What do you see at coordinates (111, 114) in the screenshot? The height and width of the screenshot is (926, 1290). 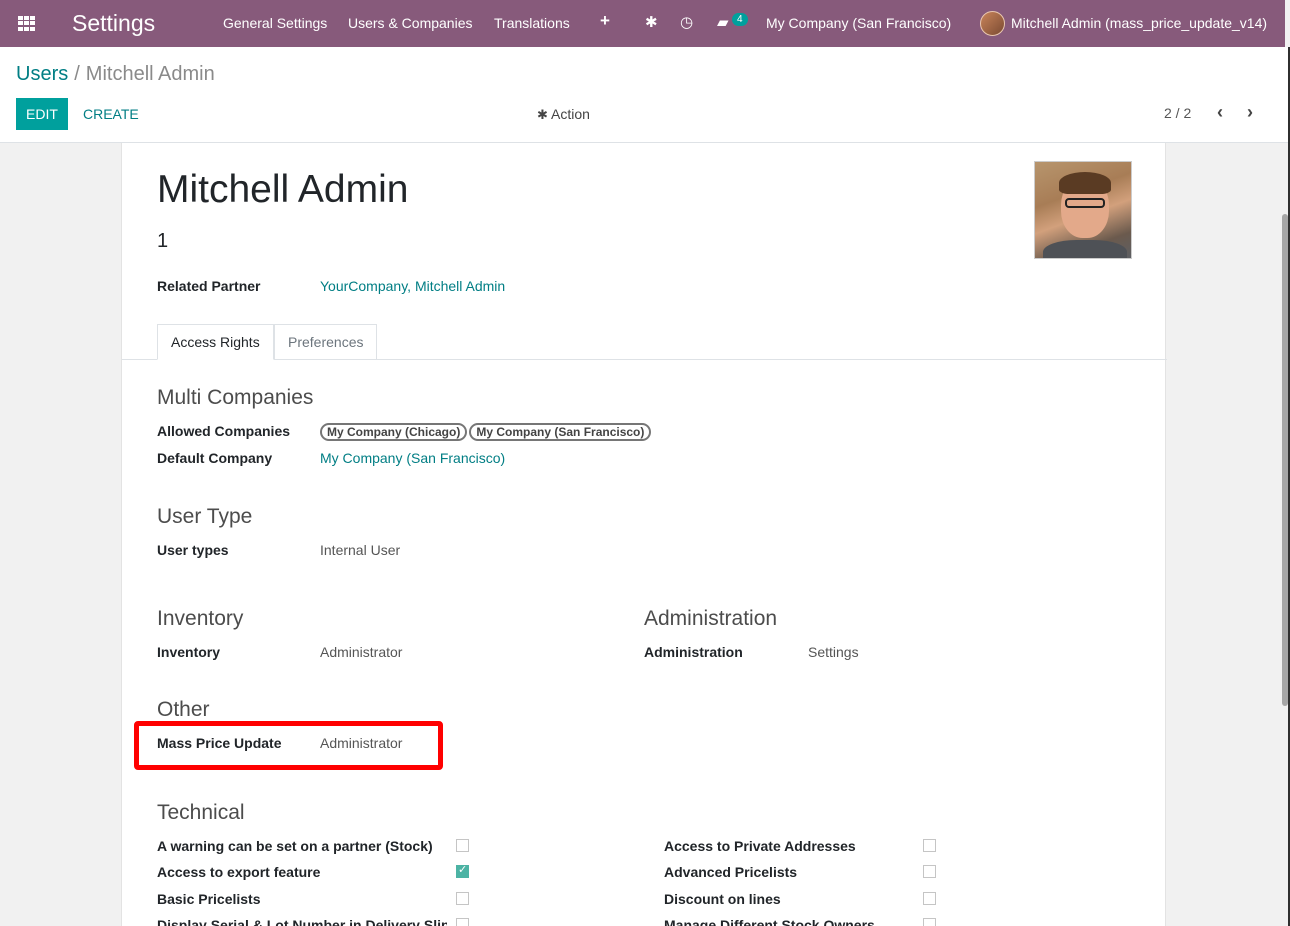 I see `create-button: CREATE` at bounding box center [111, 114].